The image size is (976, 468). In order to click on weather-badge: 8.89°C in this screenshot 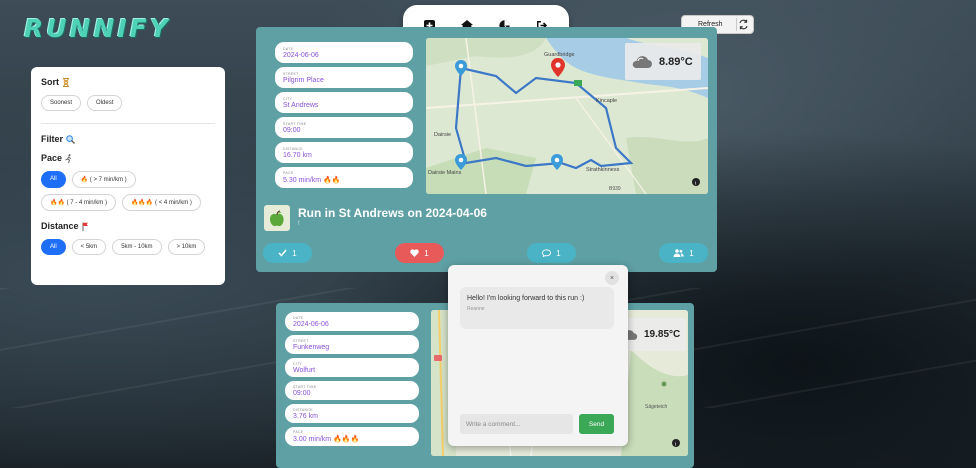, I will do `click(663, 61)`.